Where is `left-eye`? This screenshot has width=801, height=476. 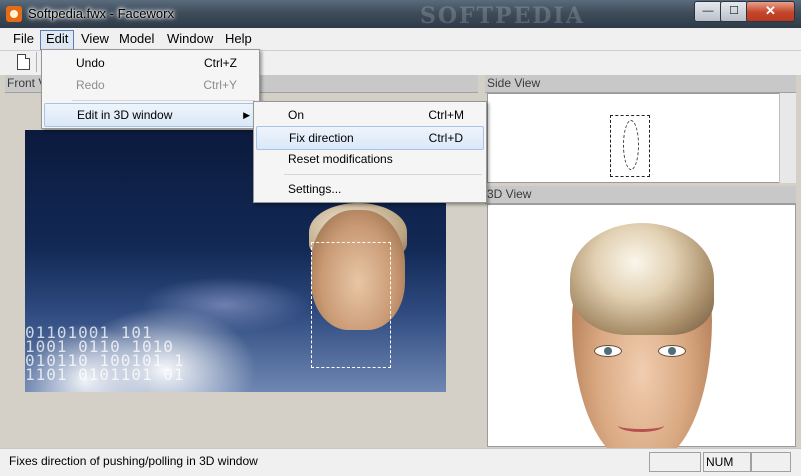 left-eye is located at coordinates (608, 351).